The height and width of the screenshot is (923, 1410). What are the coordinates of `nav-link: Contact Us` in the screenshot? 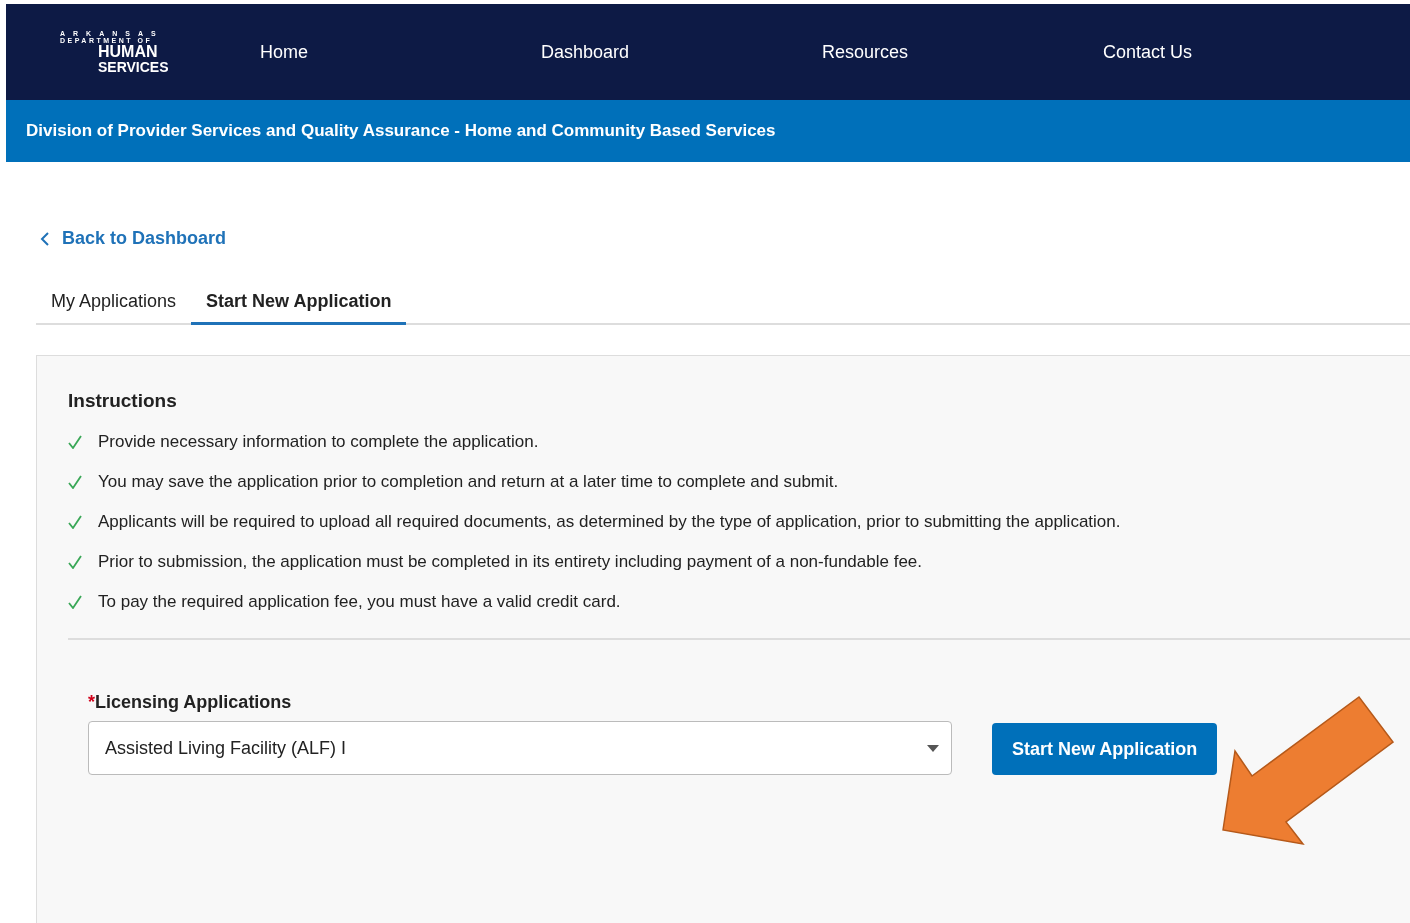 It's located at (1243, 52).